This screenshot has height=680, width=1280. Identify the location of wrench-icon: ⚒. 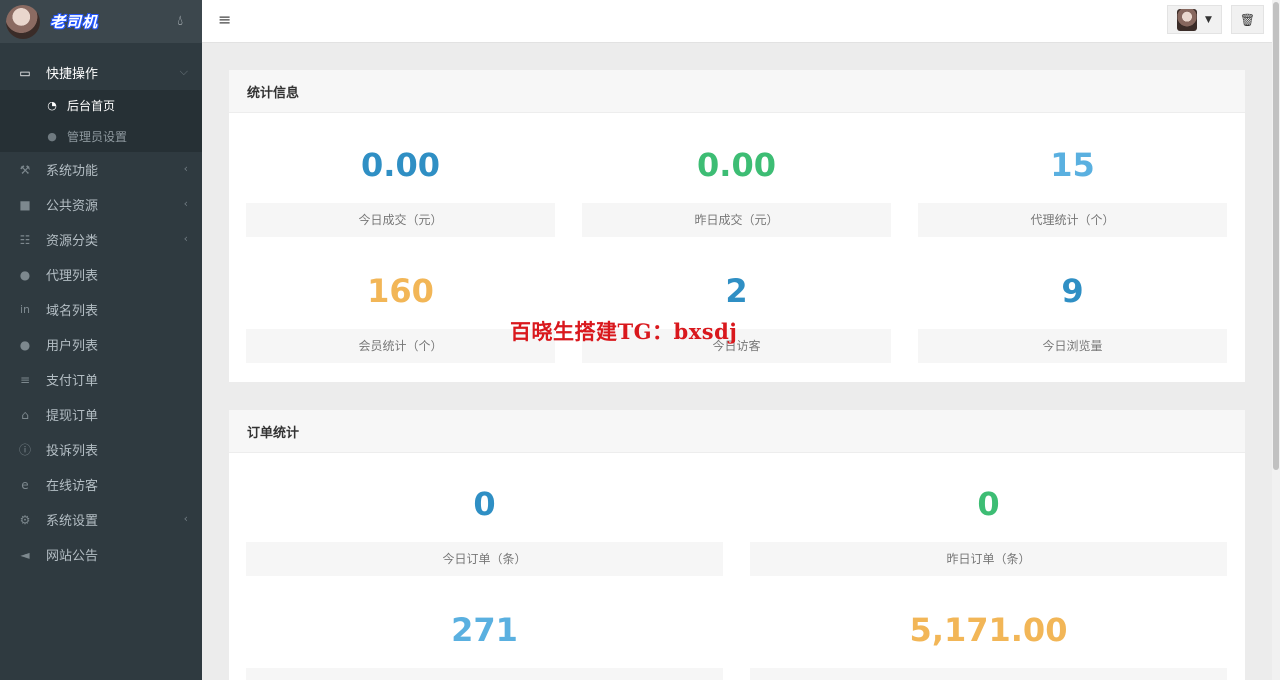
(25, 169).